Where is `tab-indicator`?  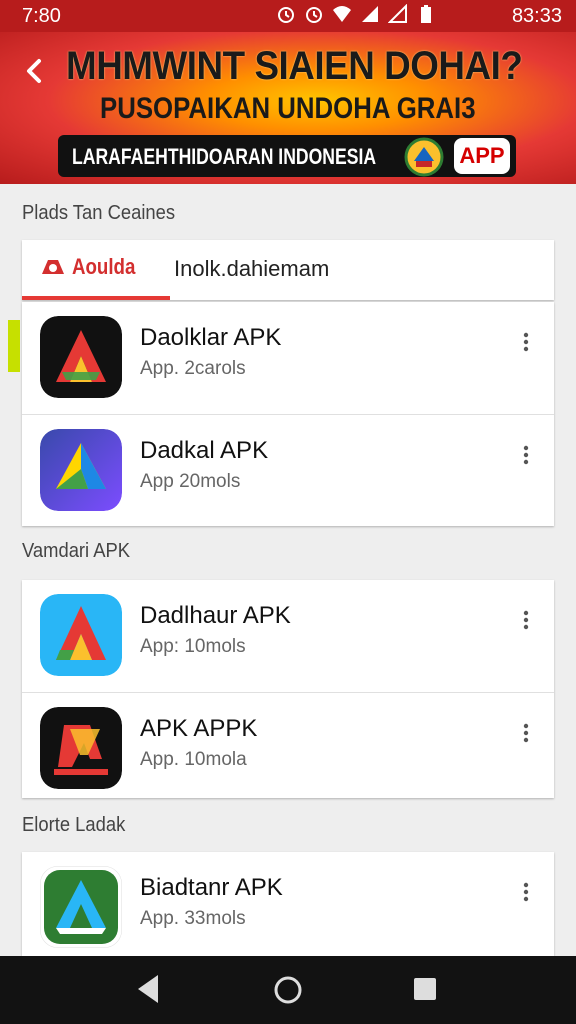
tab-indicator is located at coordinates (96, 298).